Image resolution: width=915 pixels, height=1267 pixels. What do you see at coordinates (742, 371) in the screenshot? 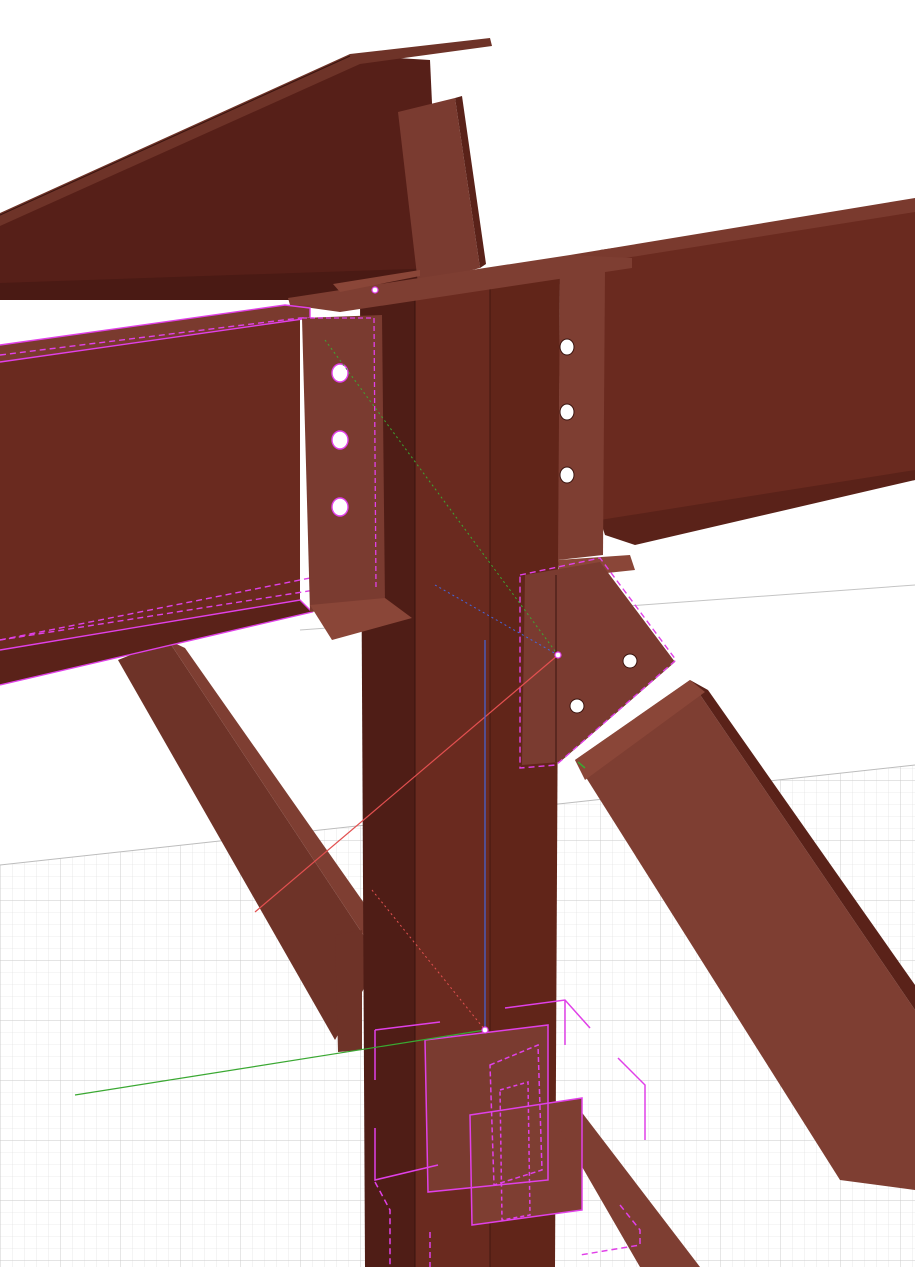
I see `beam-right` at bounding box center [742, 371].